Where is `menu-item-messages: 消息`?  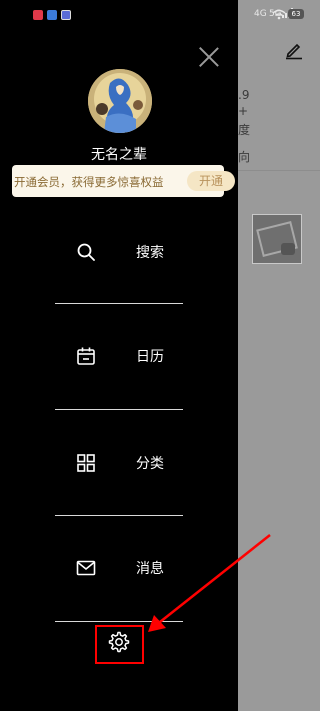 menu-item-messages: 消息 is located at coordinates (119, 568).